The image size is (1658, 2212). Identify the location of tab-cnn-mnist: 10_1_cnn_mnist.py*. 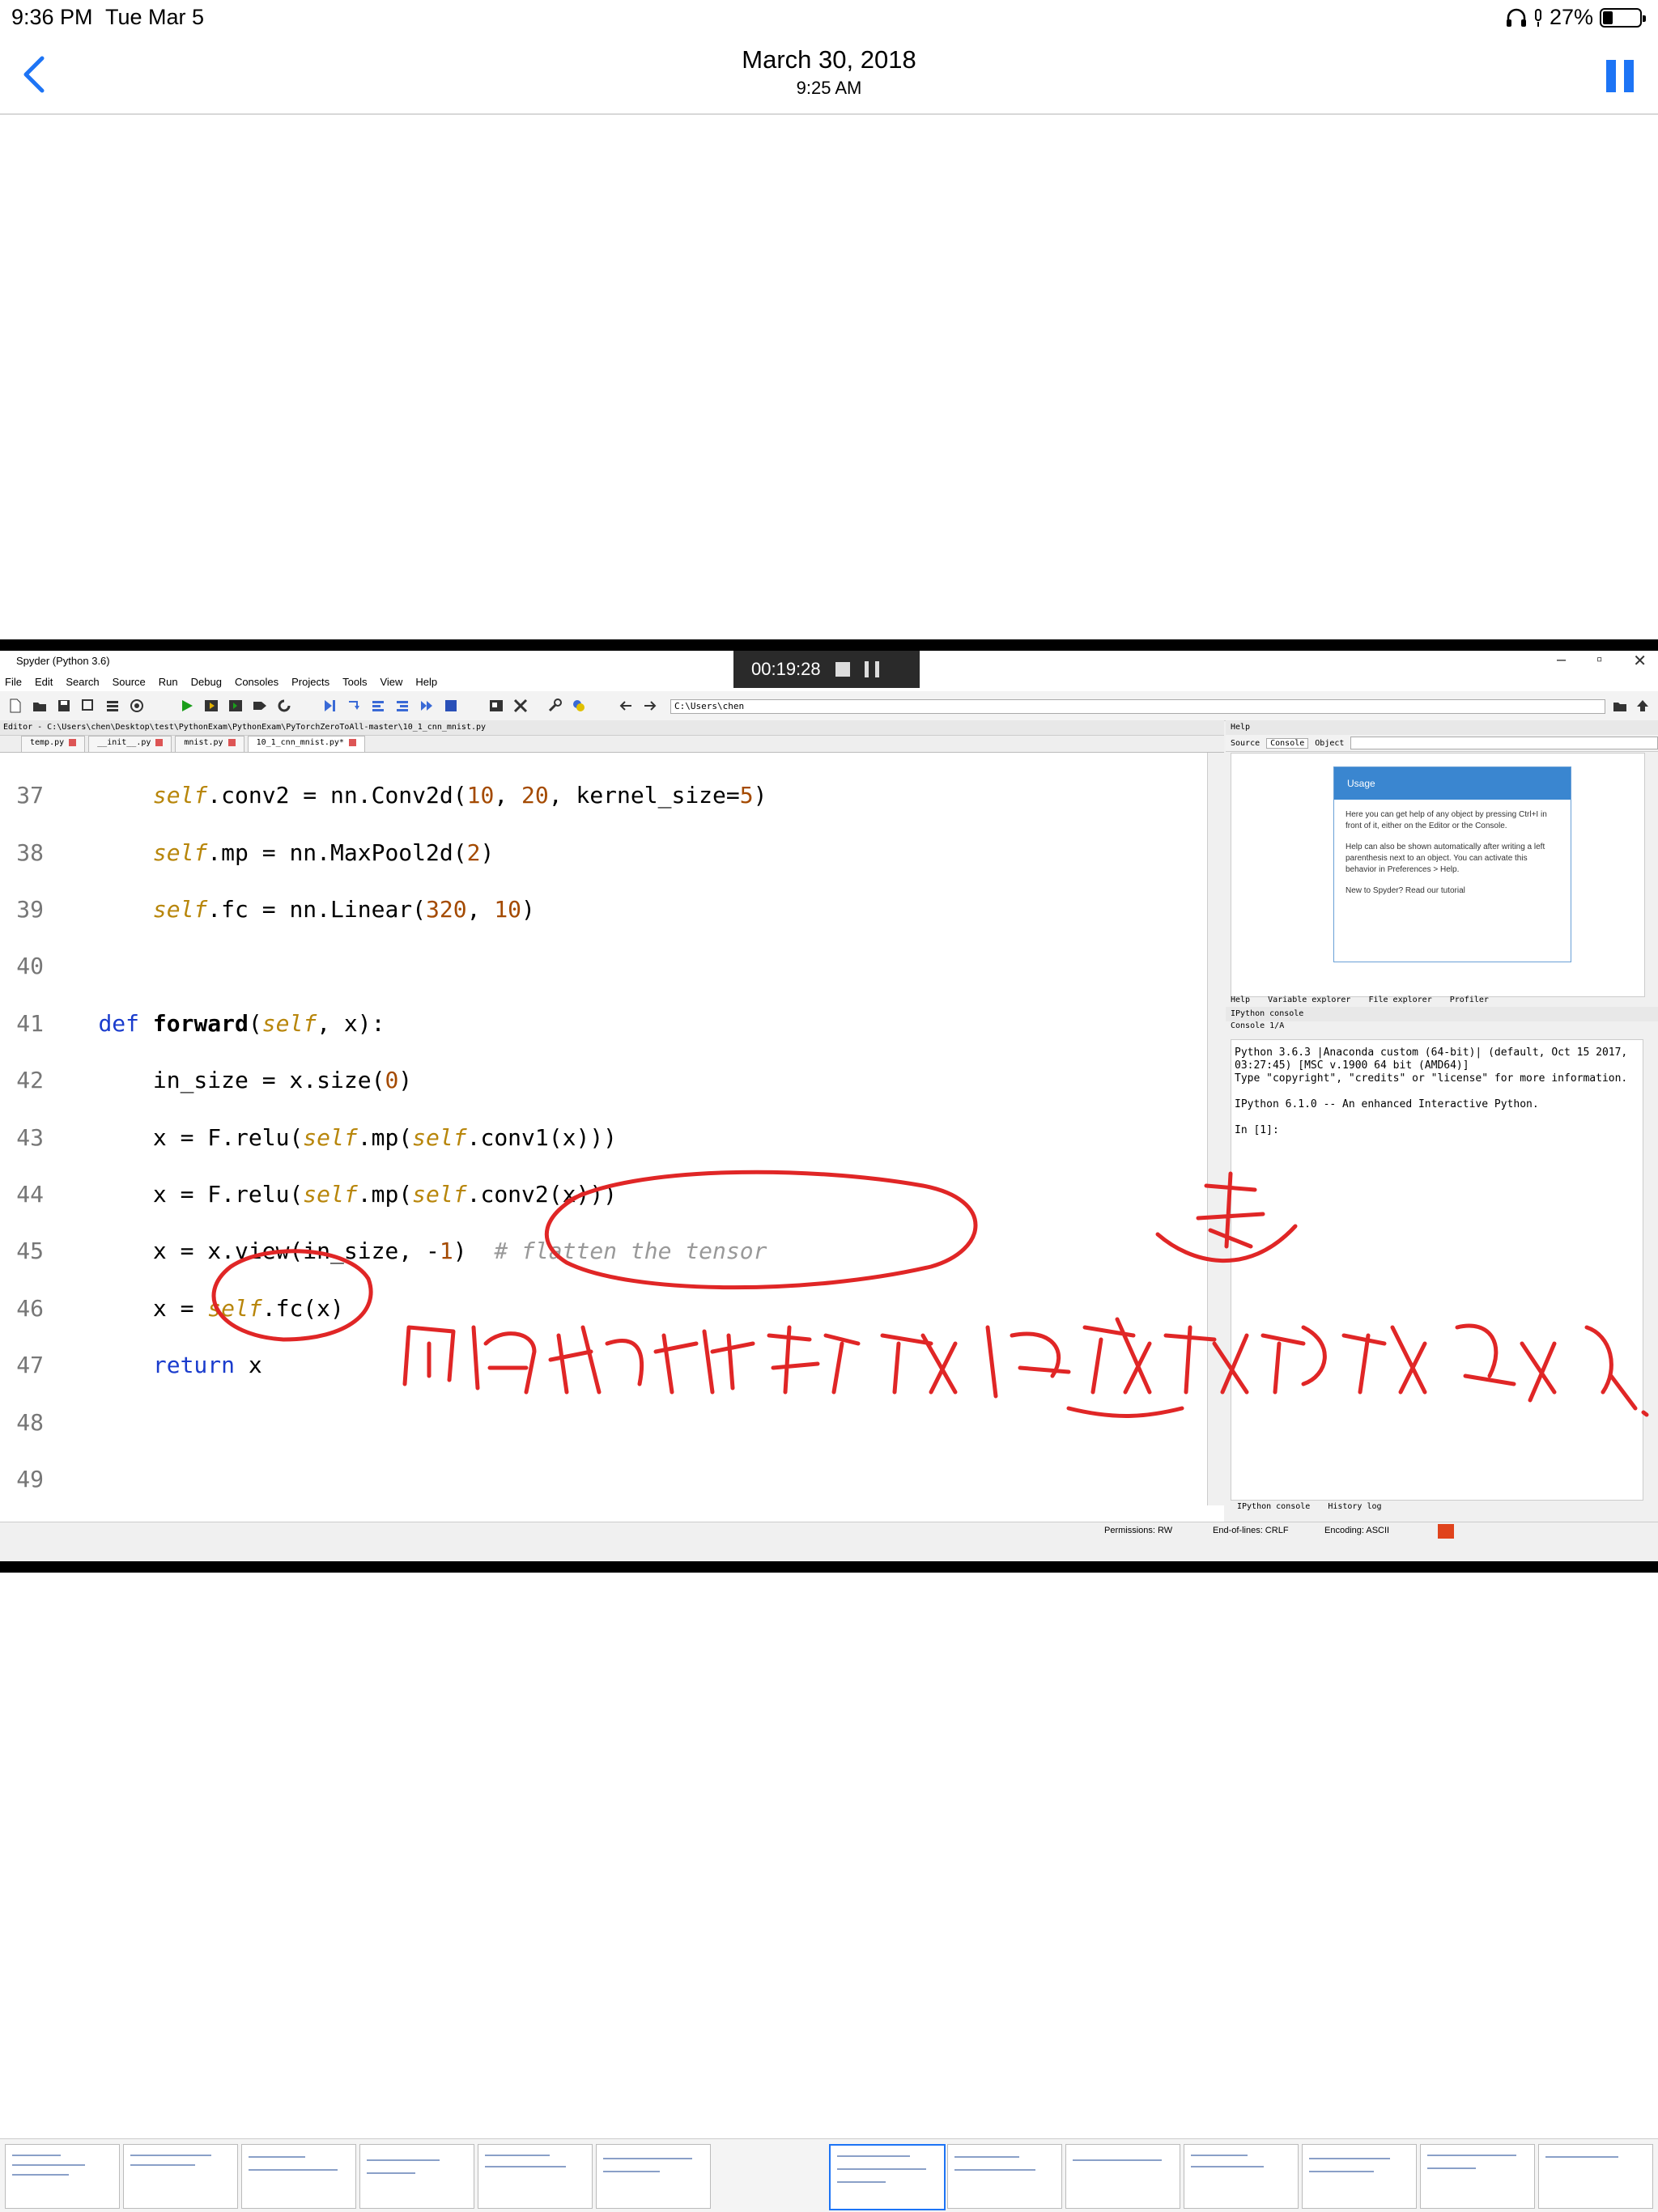
(306, 744).